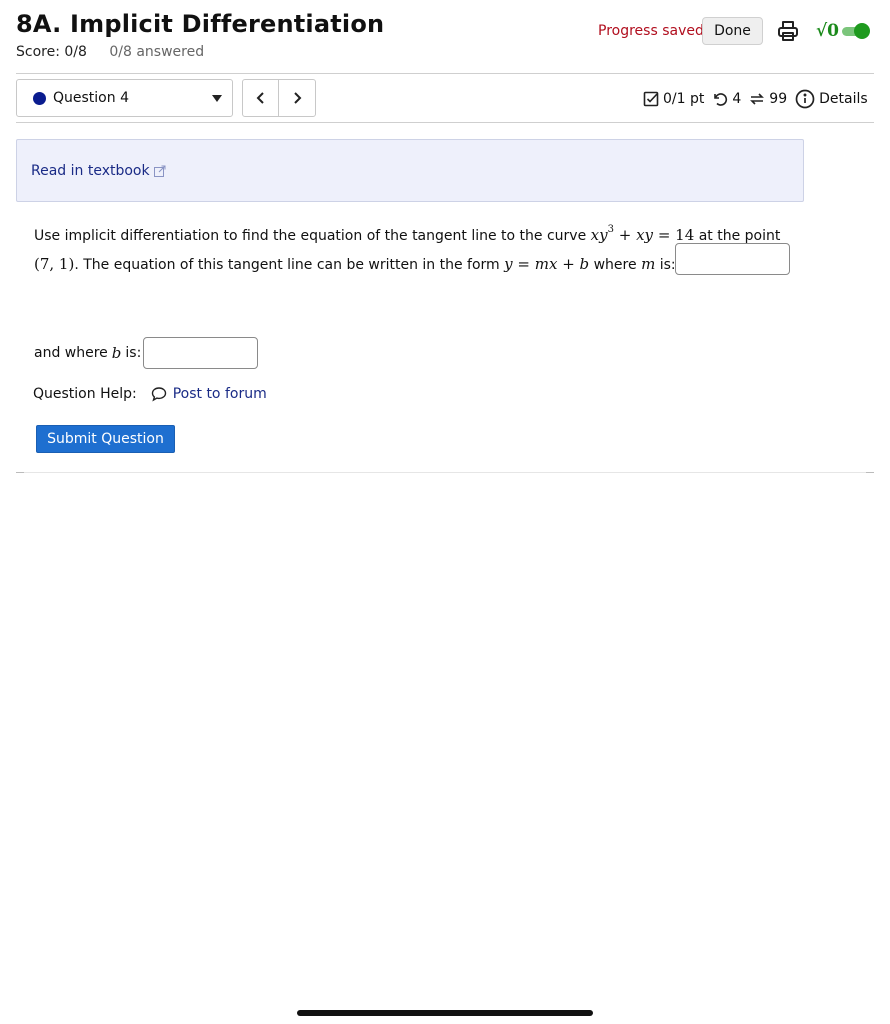  I want to click on toggle-knob, so click(862, 31).